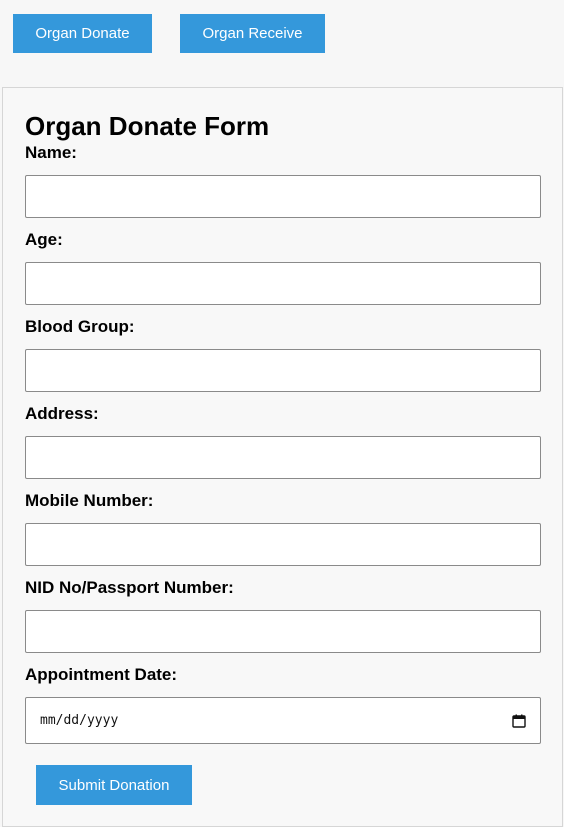 Image resolution: width=564 pixels, height=827 pixels. What do you see at coordinates (62, 413) in the screenshot?
I see `address-label: Address:` at bounding box center [62, 413].